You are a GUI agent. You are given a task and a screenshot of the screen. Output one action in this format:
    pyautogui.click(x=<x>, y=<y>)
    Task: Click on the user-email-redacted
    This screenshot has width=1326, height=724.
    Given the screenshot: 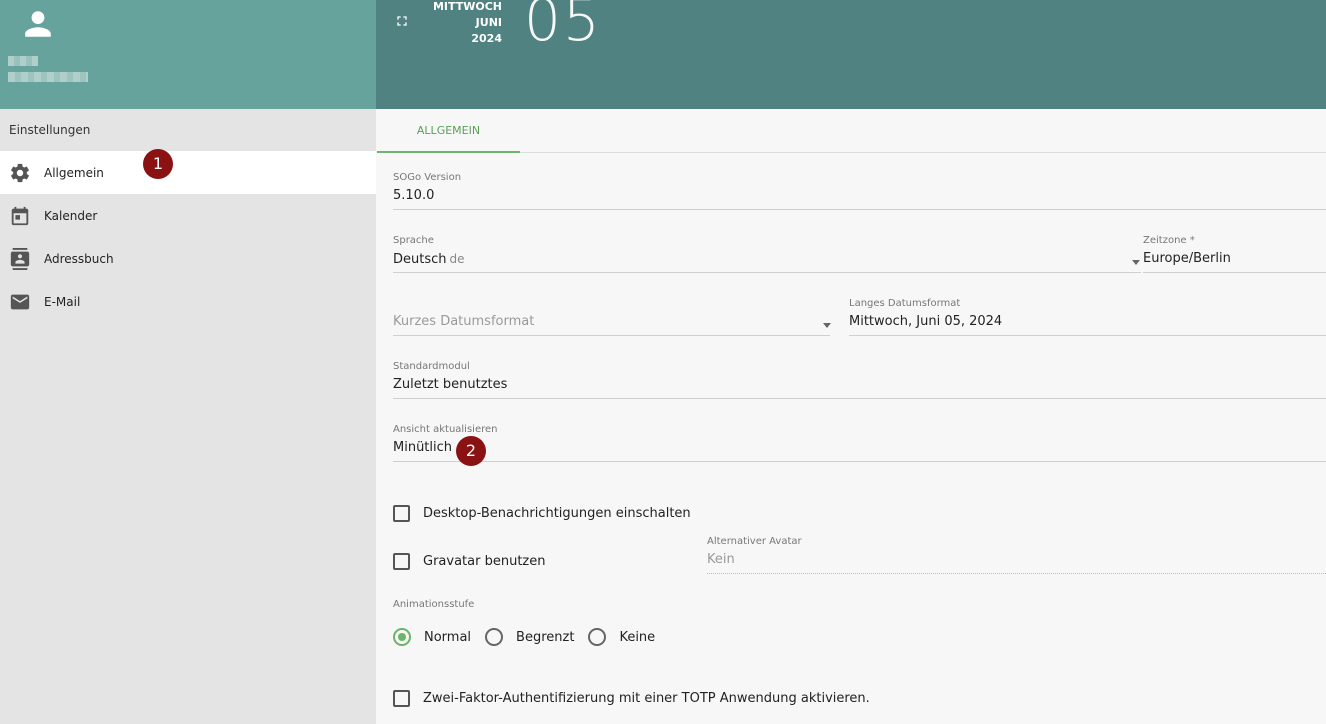 What is the action you would take?
    pyautogui.click(x=48, y=77)
    